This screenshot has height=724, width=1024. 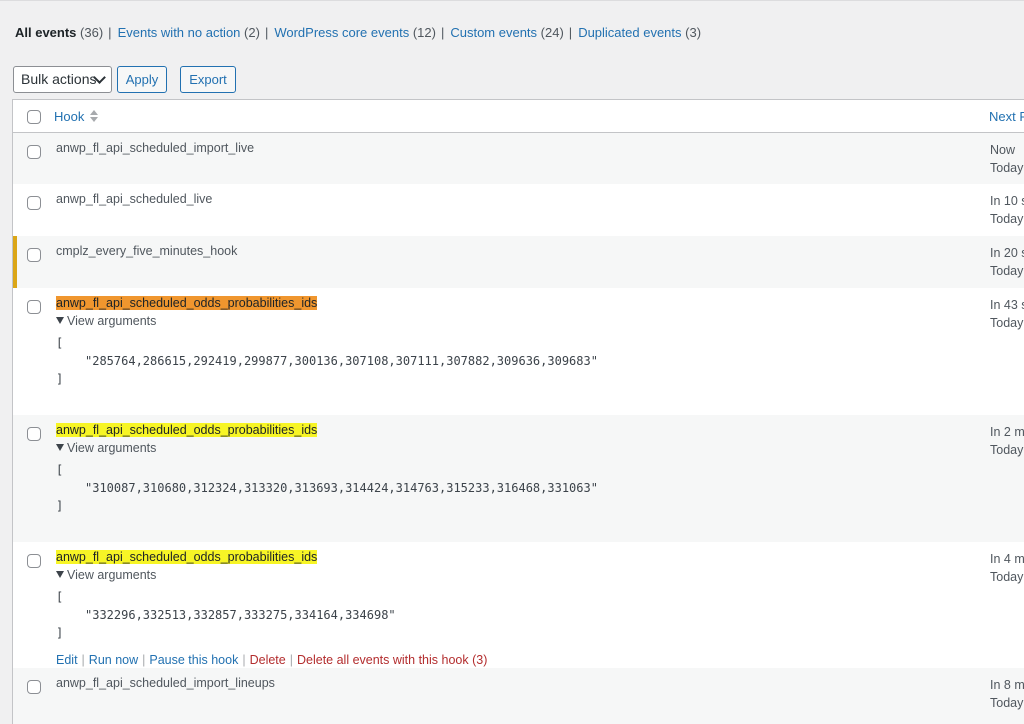 I want to click on filter-label: Events with no action, so click(x=179, y=32).